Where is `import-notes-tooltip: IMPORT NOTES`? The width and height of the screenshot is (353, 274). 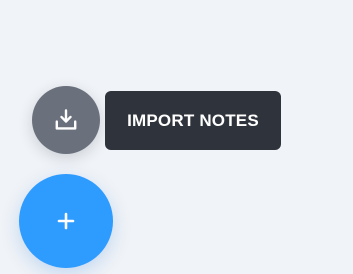 import-notes-tooltip: IMPORT NOTES is located at coordinates (193, 120).